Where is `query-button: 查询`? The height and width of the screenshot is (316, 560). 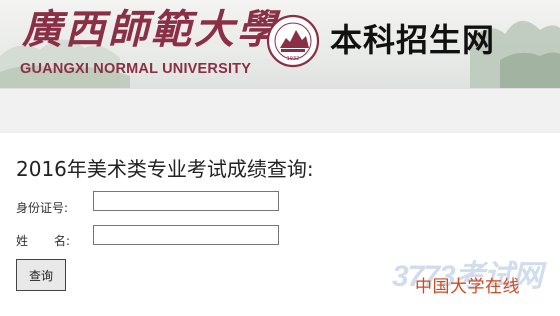 query-button: 查询 is located at coordinates (41, 275).